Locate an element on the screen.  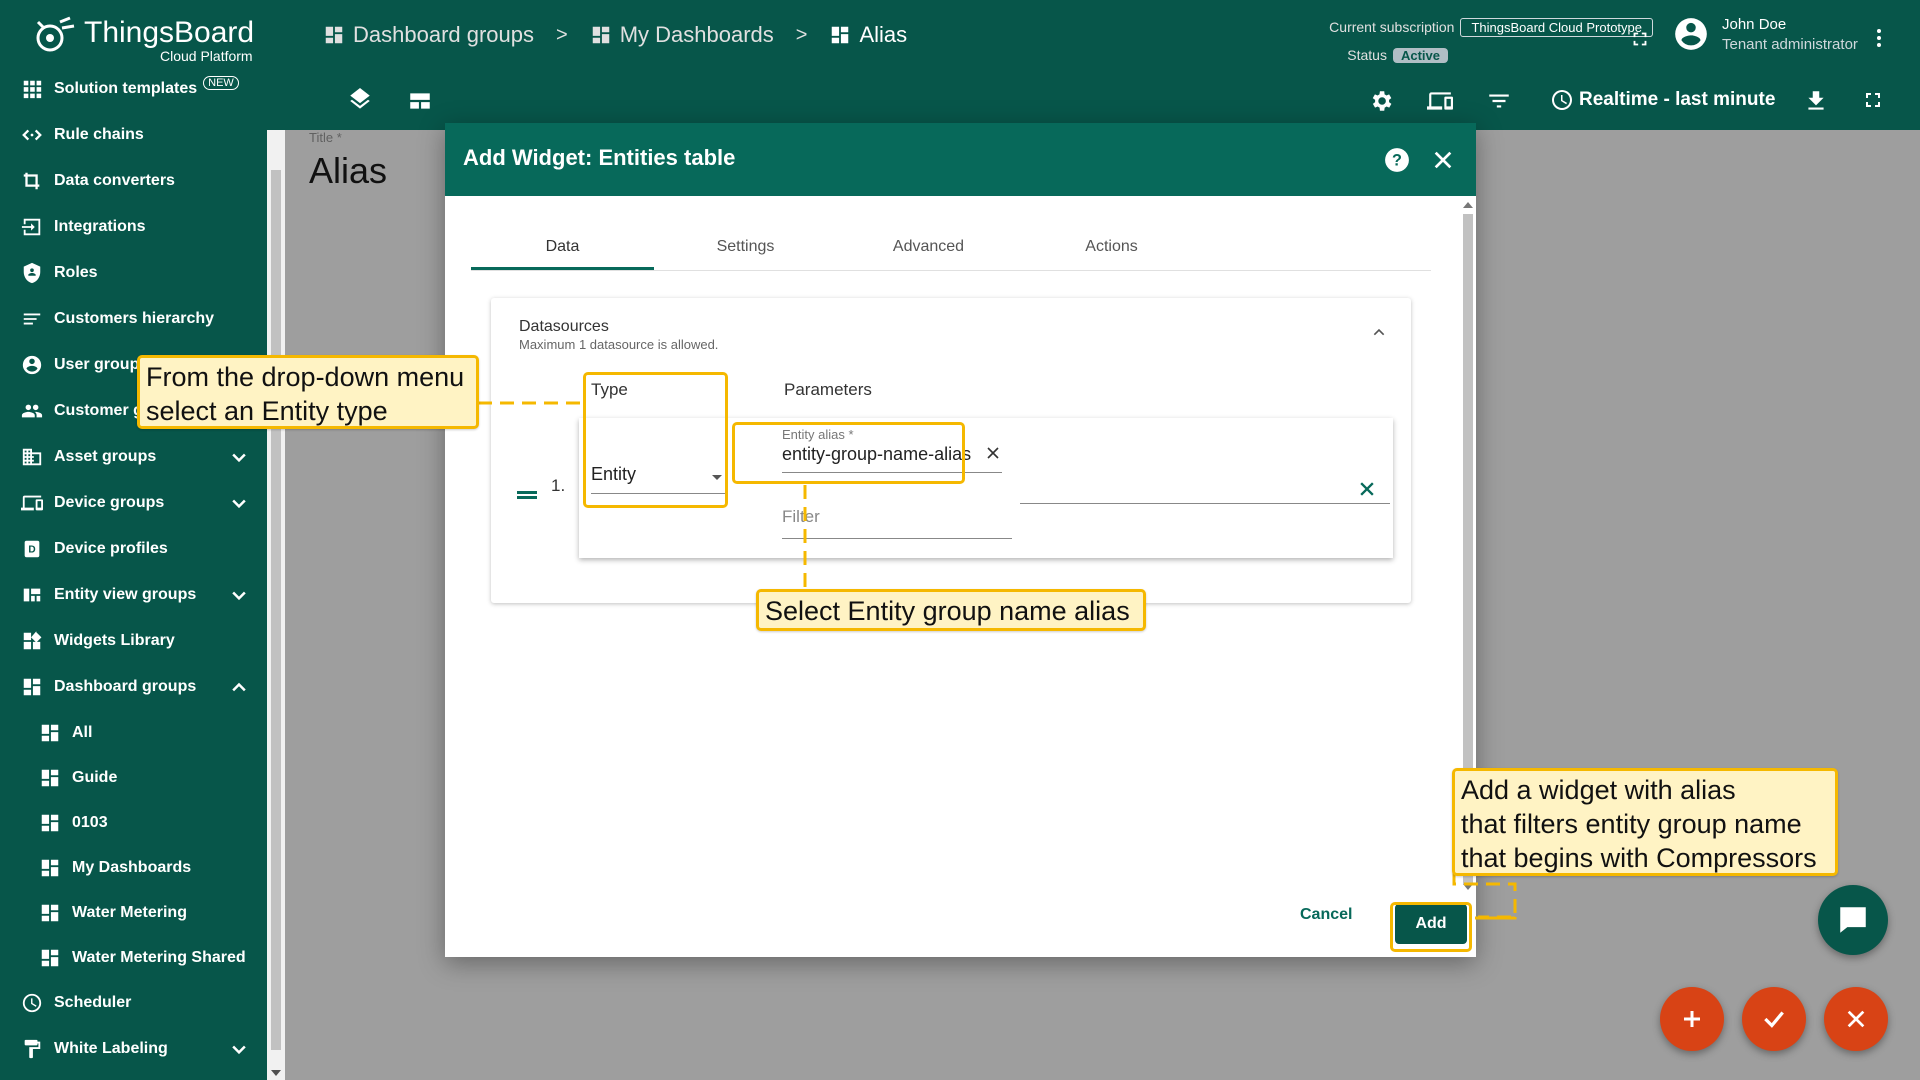
plus-icon is located at coordinates (1692, 1019).